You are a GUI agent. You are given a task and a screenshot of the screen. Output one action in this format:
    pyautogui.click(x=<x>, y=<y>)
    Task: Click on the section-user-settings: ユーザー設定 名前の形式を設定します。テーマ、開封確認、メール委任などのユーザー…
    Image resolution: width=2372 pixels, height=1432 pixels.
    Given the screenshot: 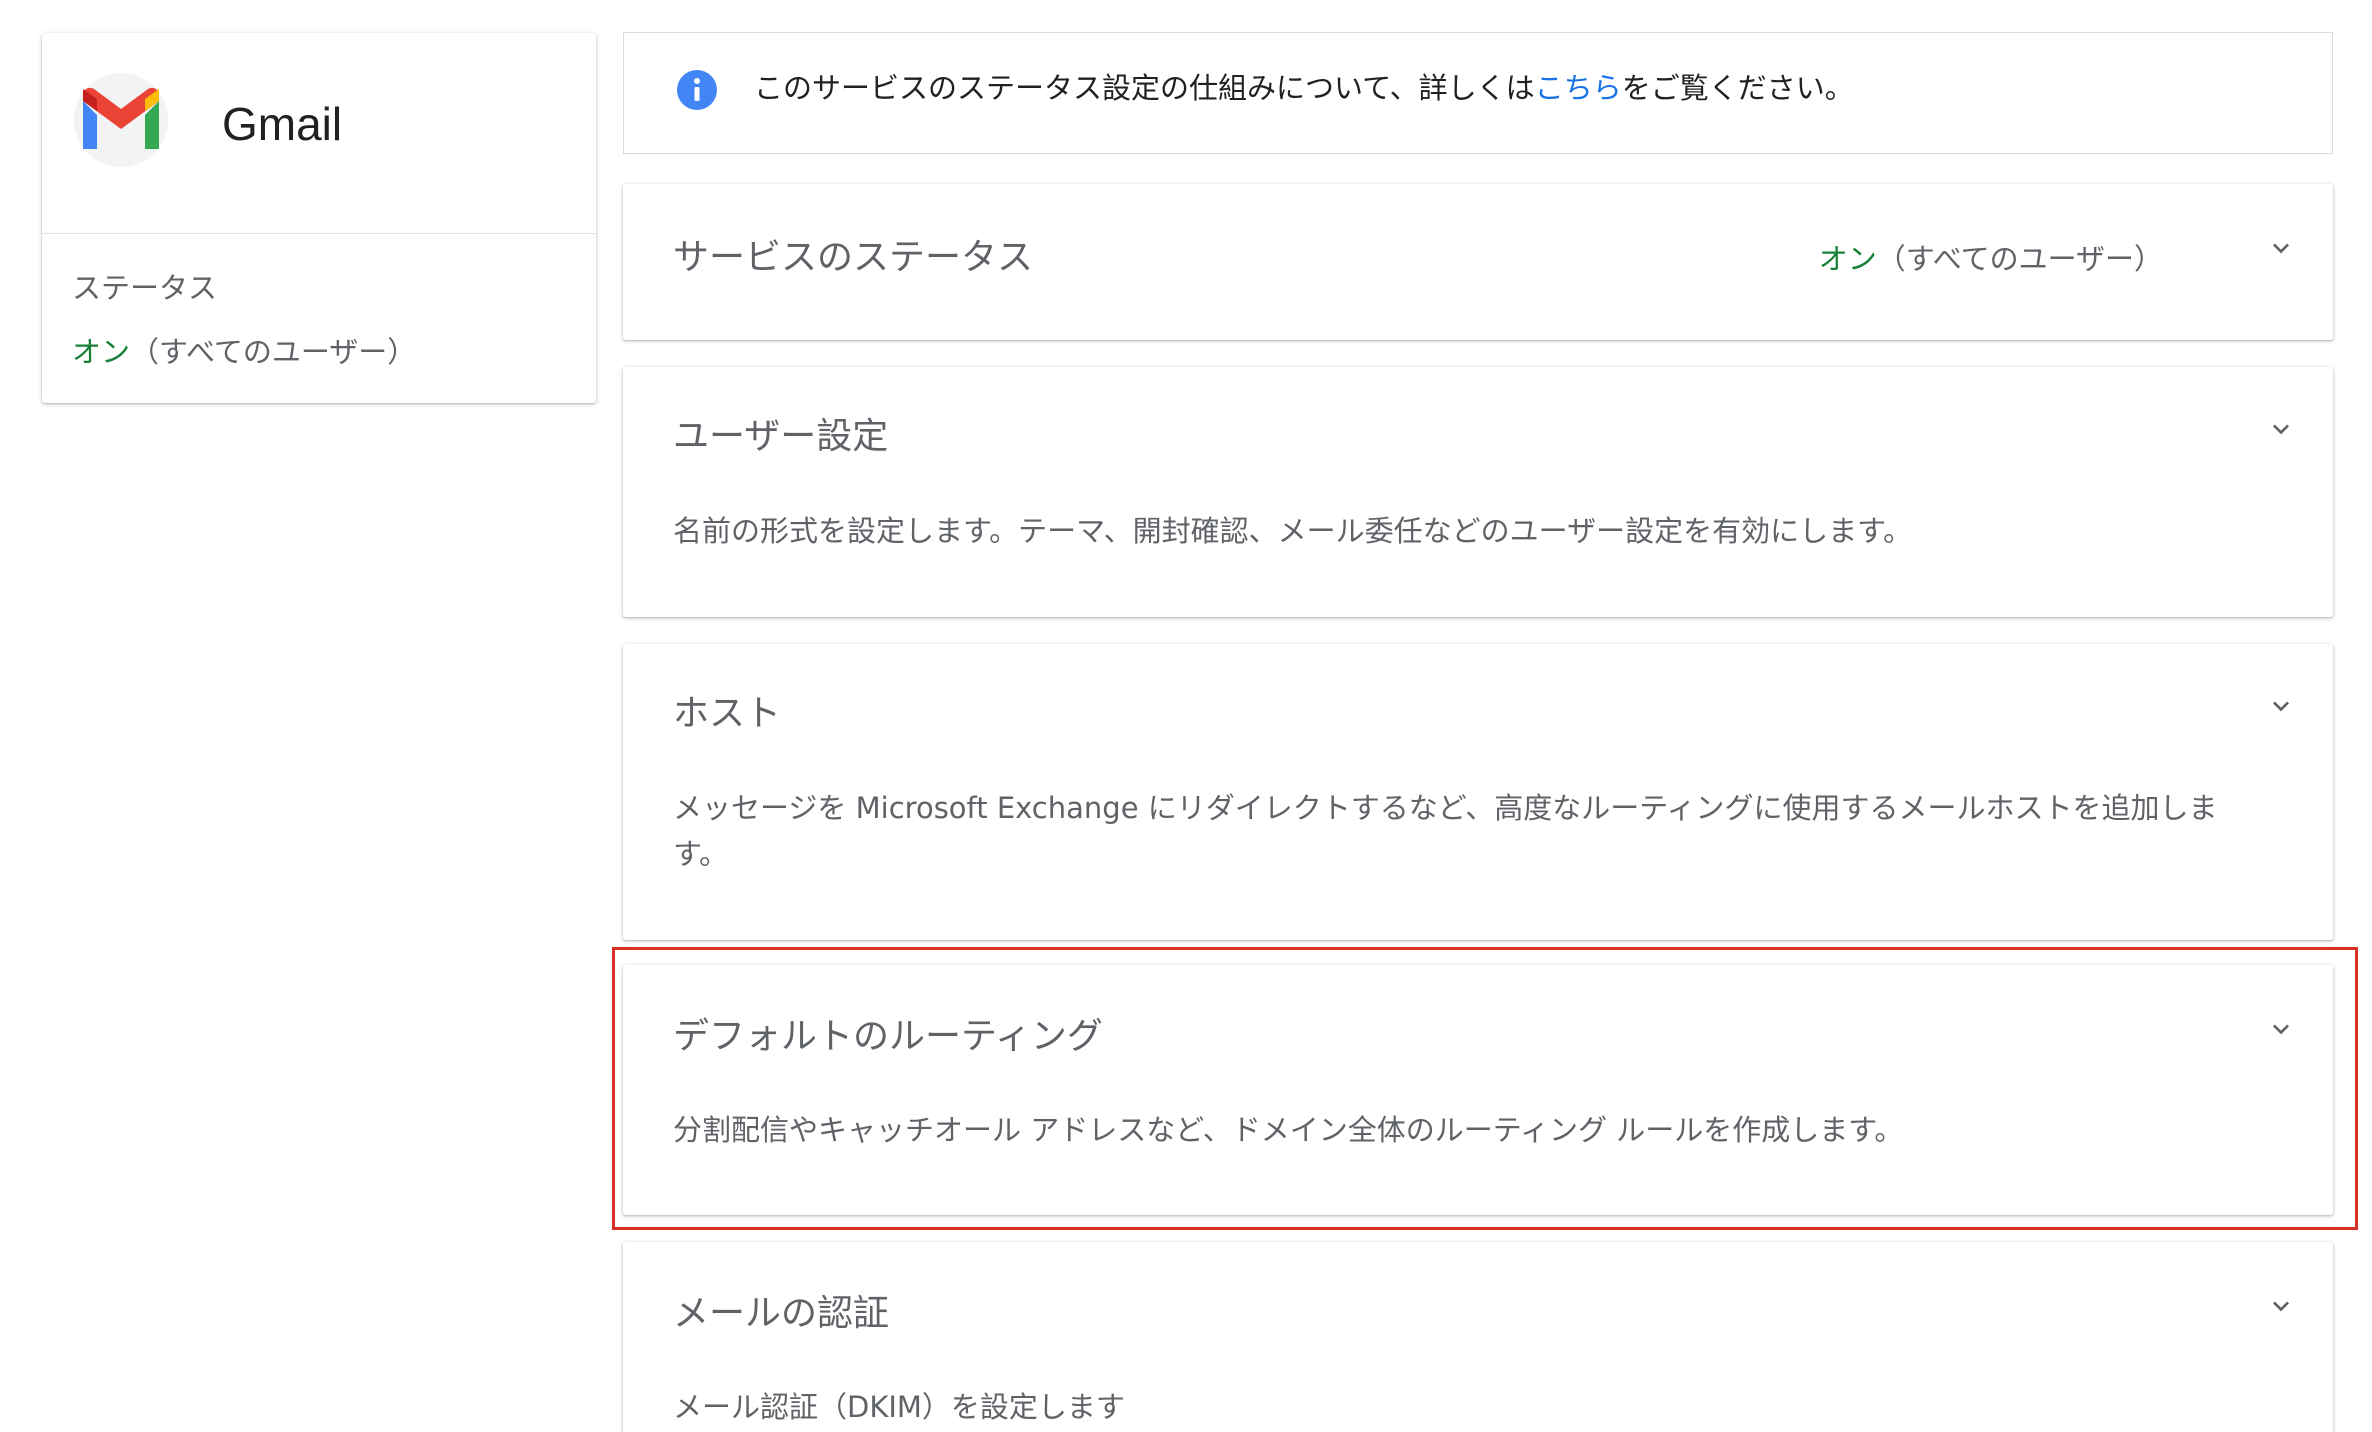 What is the action you would take?
    pyautogui.click(x=1478, y=492)
    